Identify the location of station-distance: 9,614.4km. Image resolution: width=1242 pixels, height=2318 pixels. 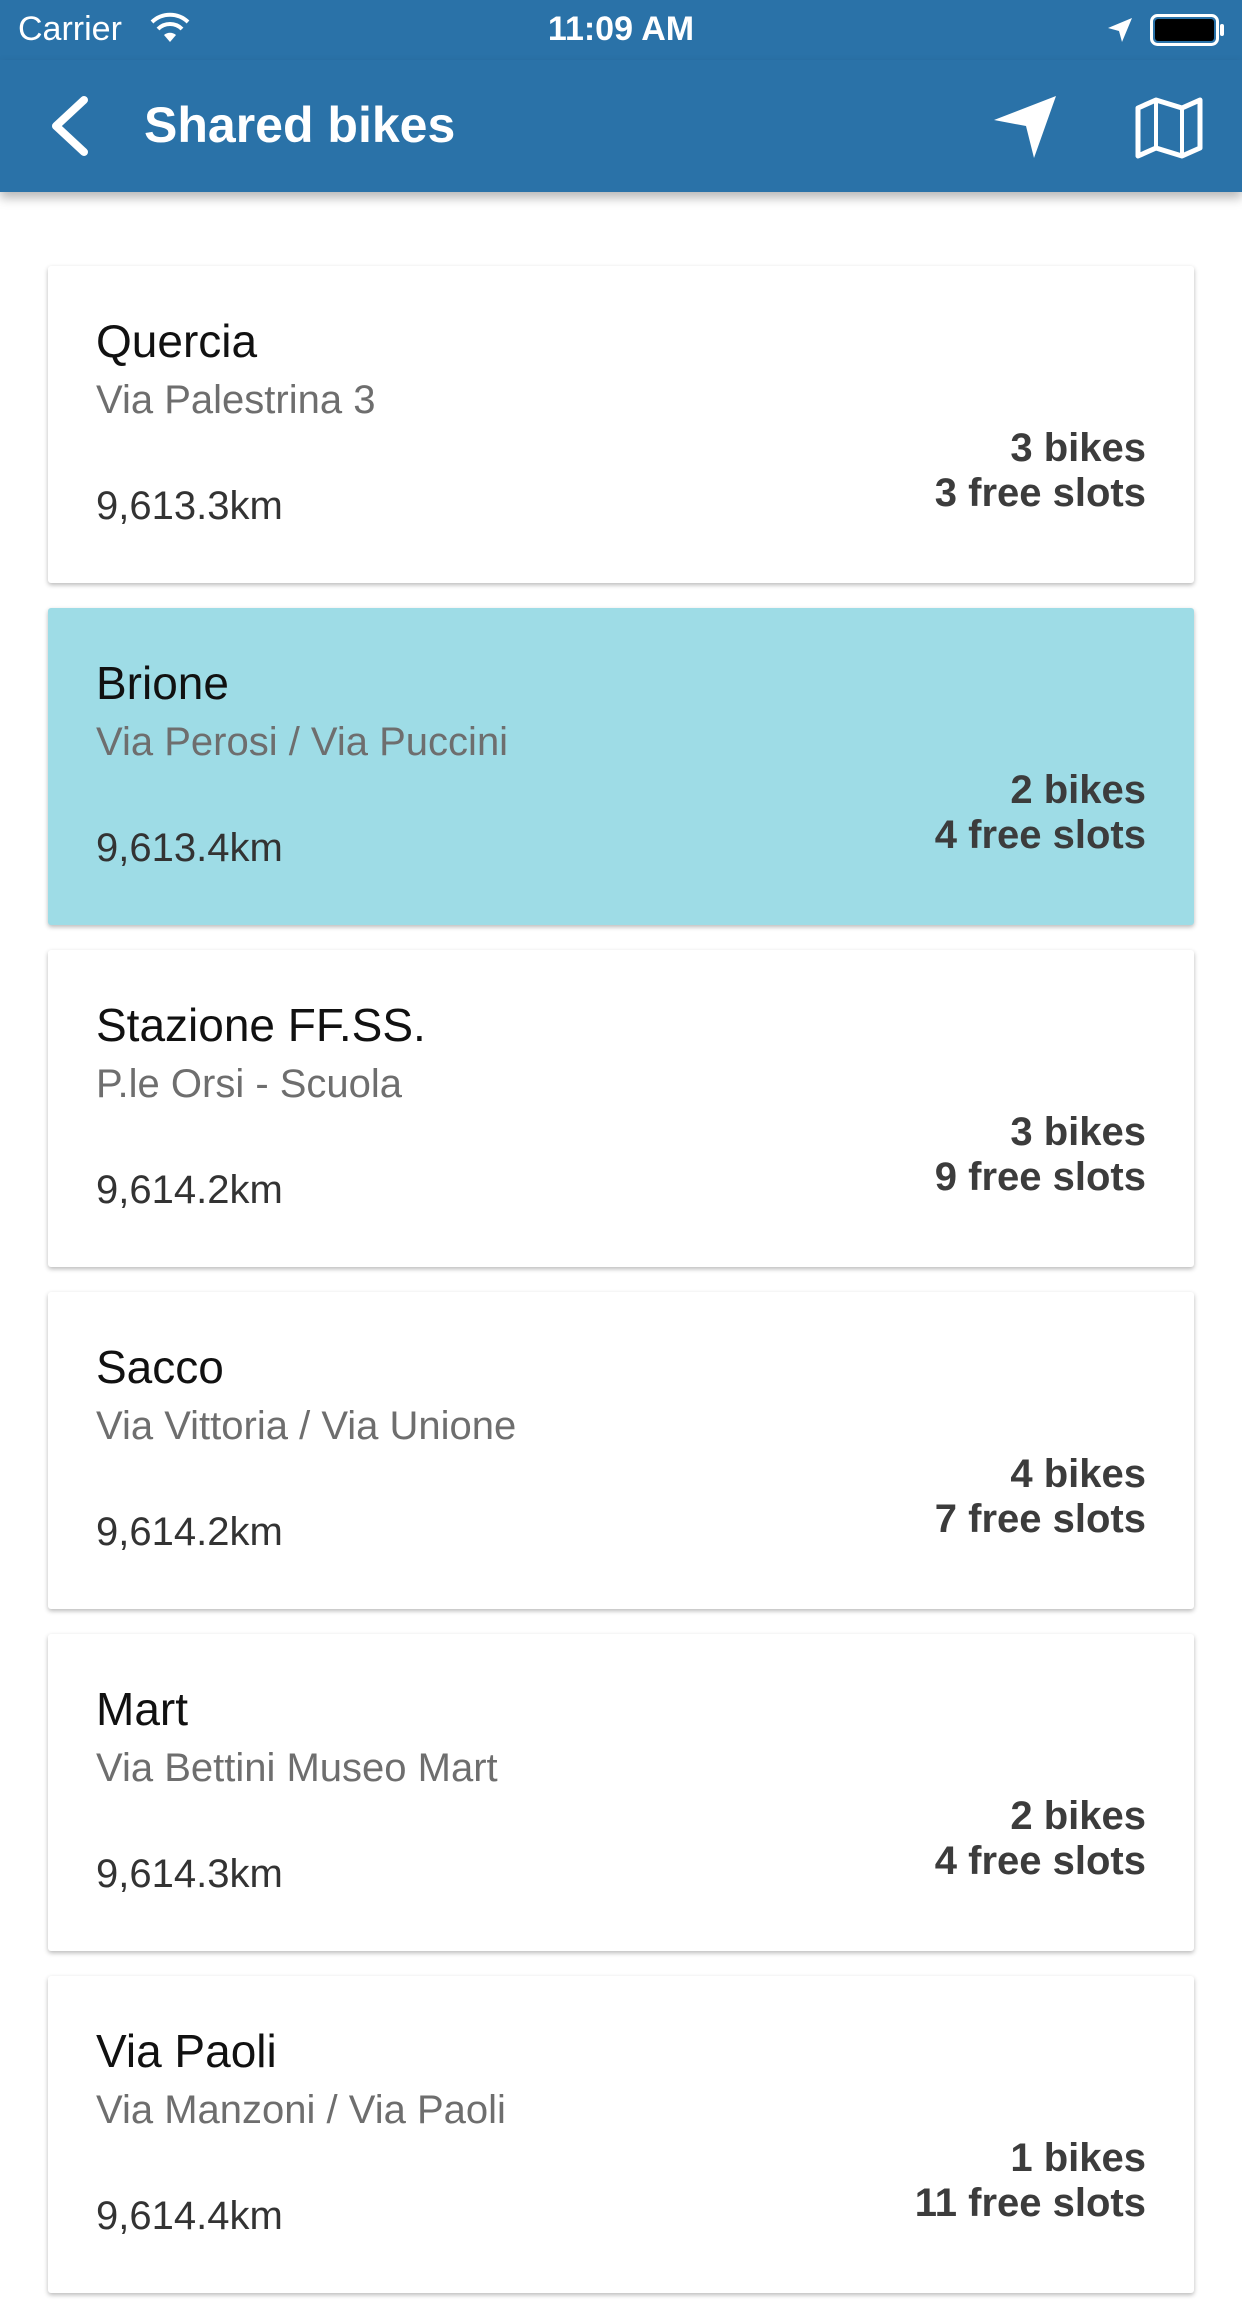
(189, 2216).